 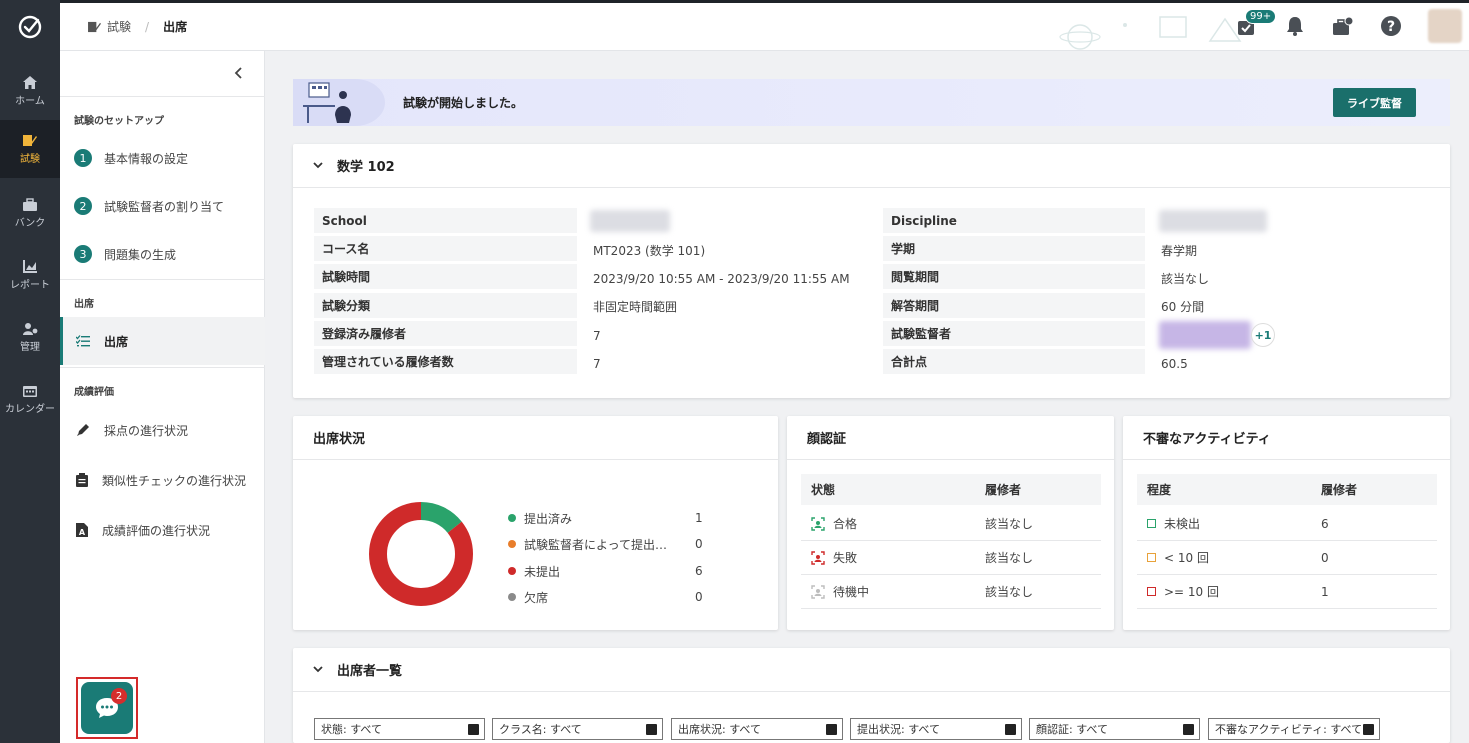 I want to click on filter-suspicious: 不審なアクティビティ: すべて, so click(x=1294, y=729).